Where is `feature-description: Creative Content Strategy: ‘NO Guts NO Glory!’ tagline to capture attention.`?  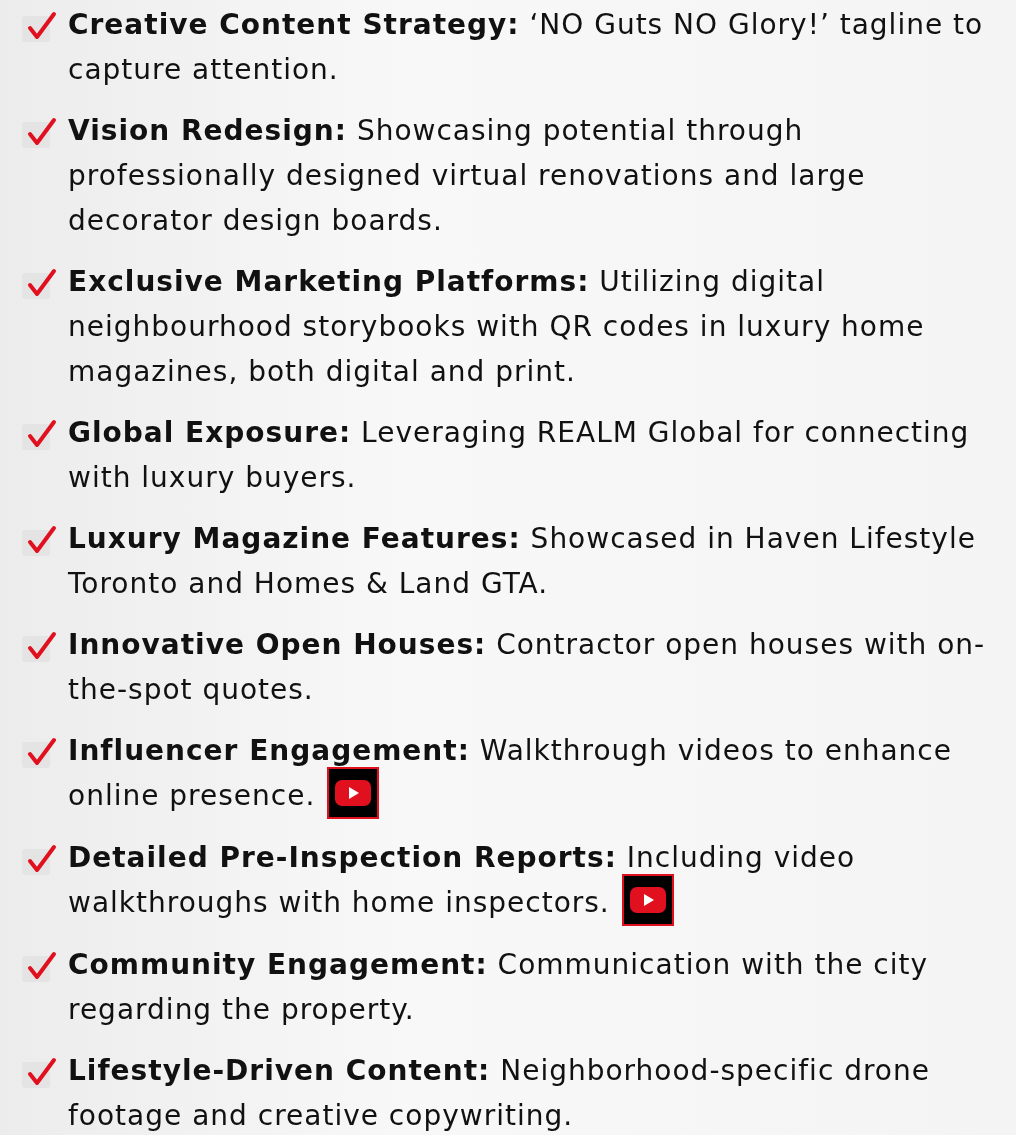
feature-description: Creative Content Strategy: ‘NO Guts NO Glory!’ tagline to capture attention. is located at coordinates (526, 47).